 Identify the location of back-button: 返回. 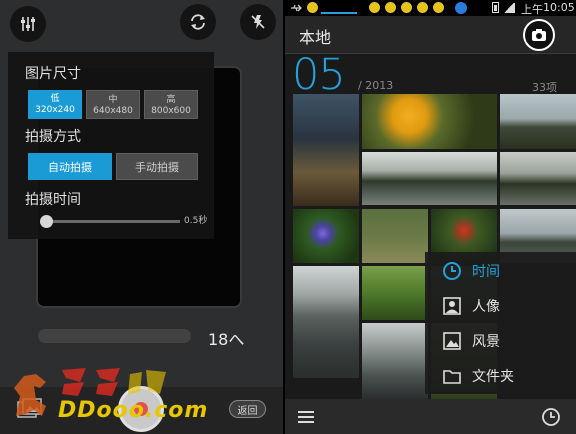
(247, 409).